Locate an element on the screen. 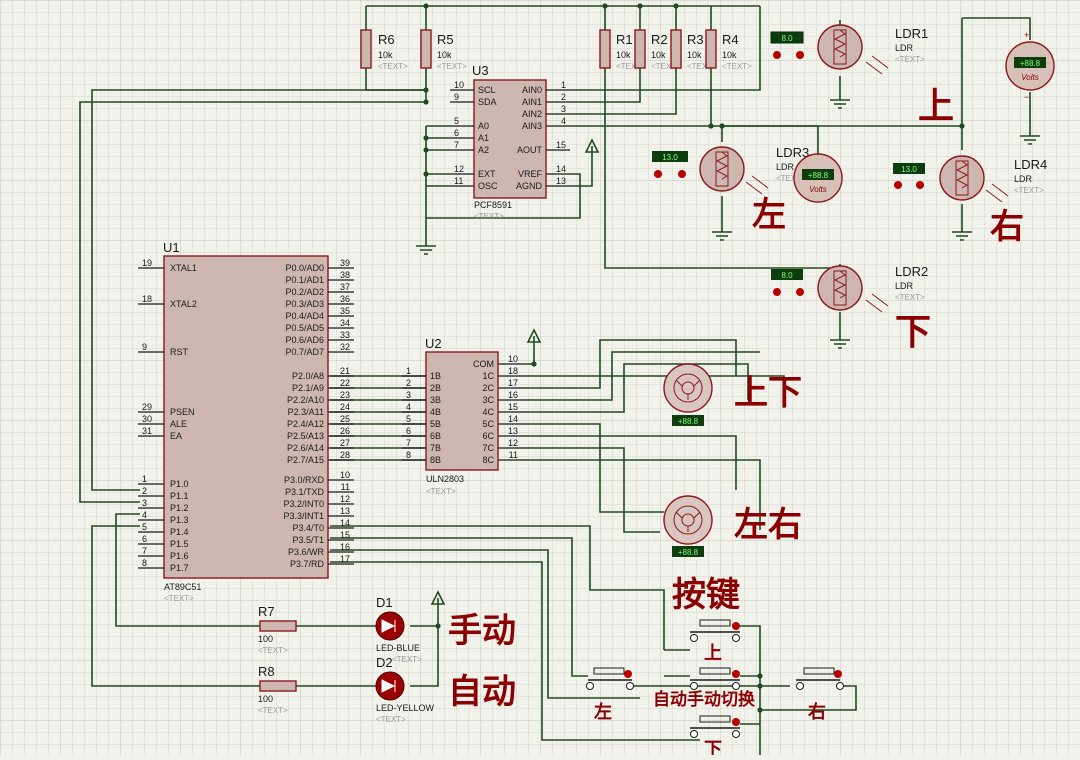 The image size is (1080, 760). ldr-type: LDR is located at coordinates (1023, 179).